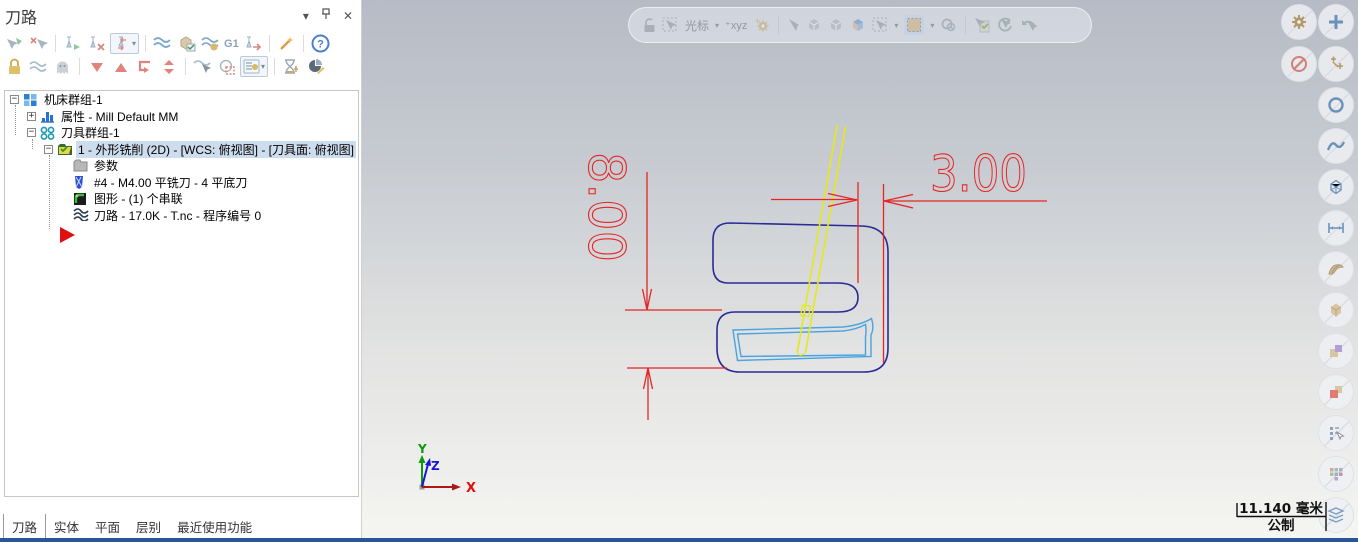  What do you see at coordinates (1336, 310) in the screenshot?
I see `solid-mask-button` at bounding box center [1336, 310].